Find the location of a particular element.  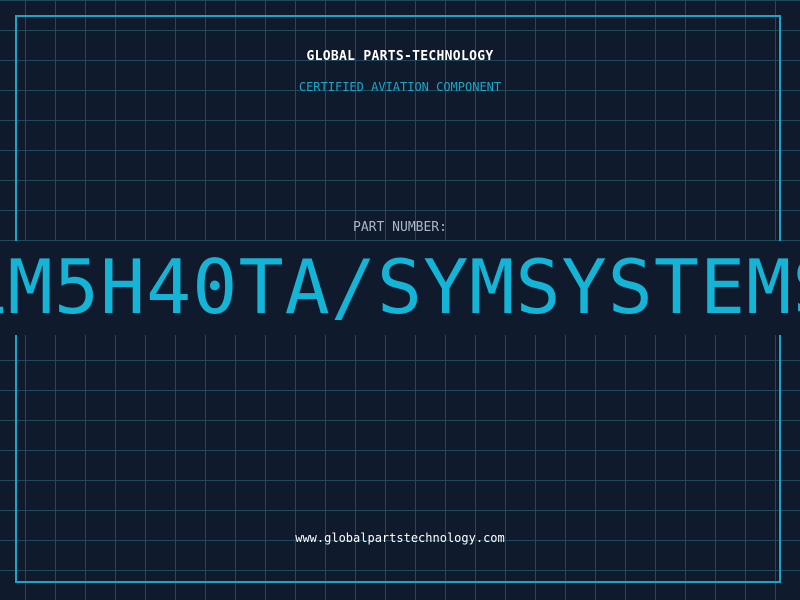

website-url: www.globalpartstechnology.com is located at coordinates (400, 538).